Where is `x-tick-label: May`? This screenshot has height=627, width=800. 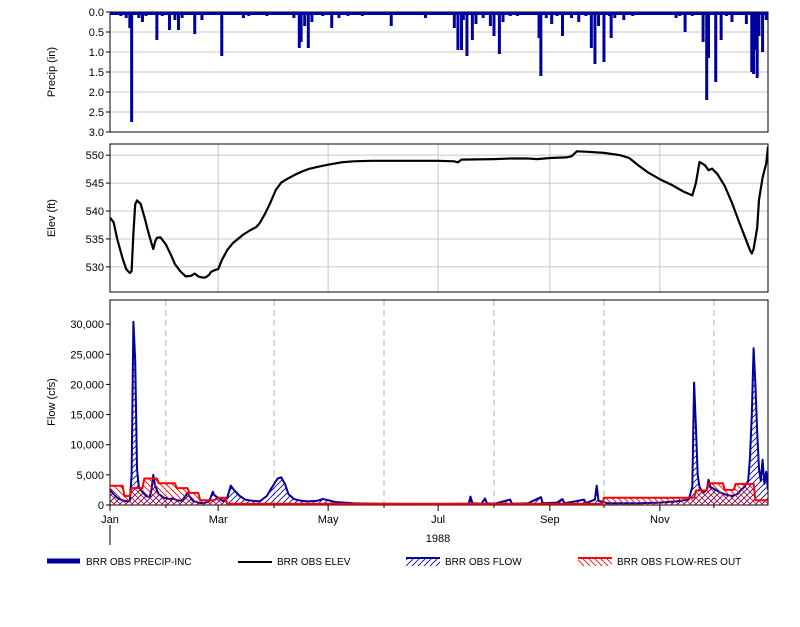 x-tick-label: May is located at coordinates (328, 520).